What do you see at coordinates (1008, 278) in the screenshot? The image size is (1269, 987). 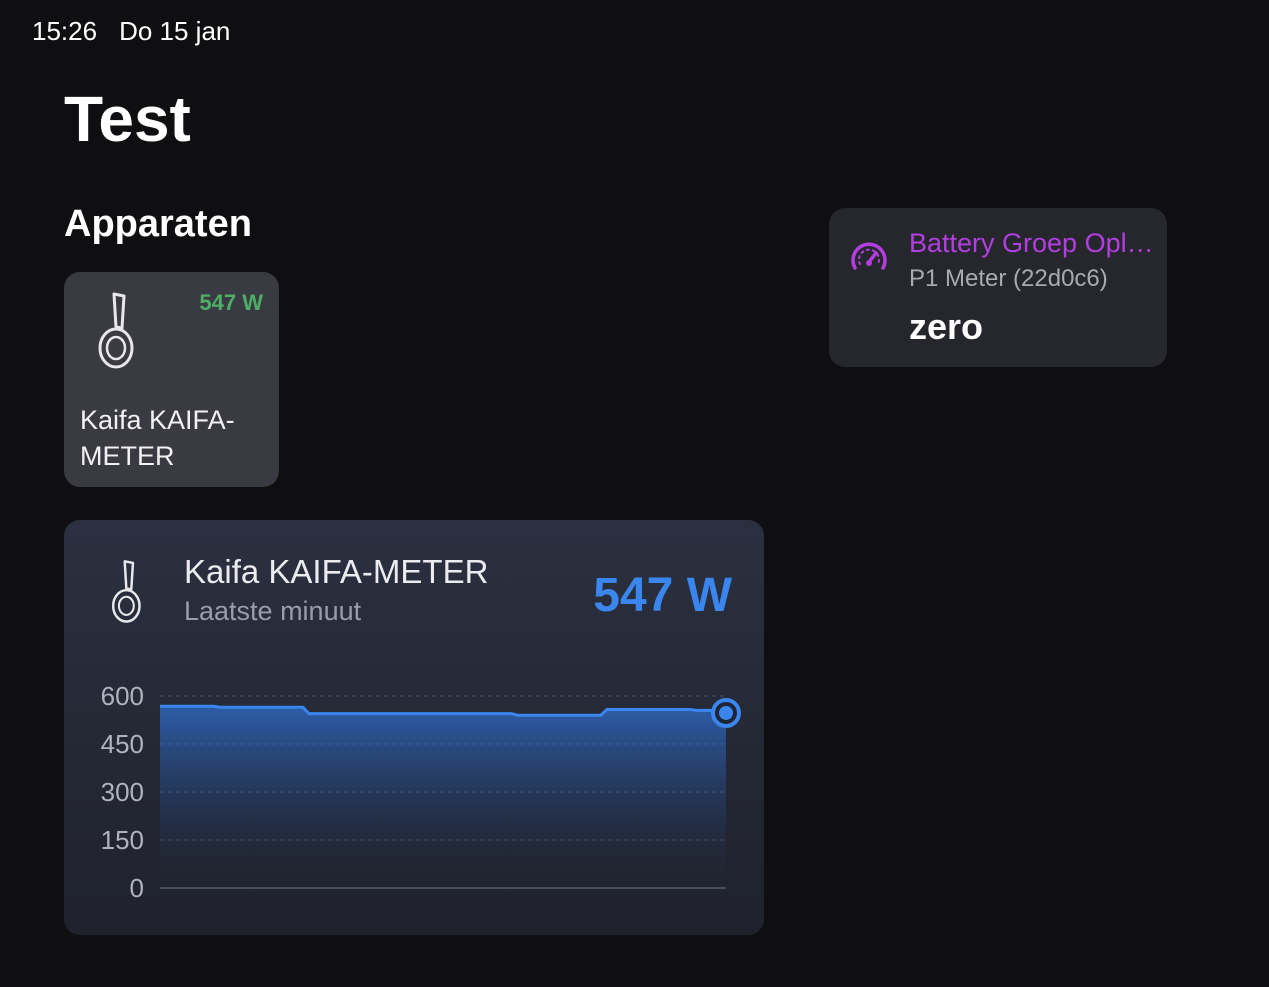 I see `battery-card-subtitle: P1 Meter (22d0c6)` at bounding box center [1008, 278].